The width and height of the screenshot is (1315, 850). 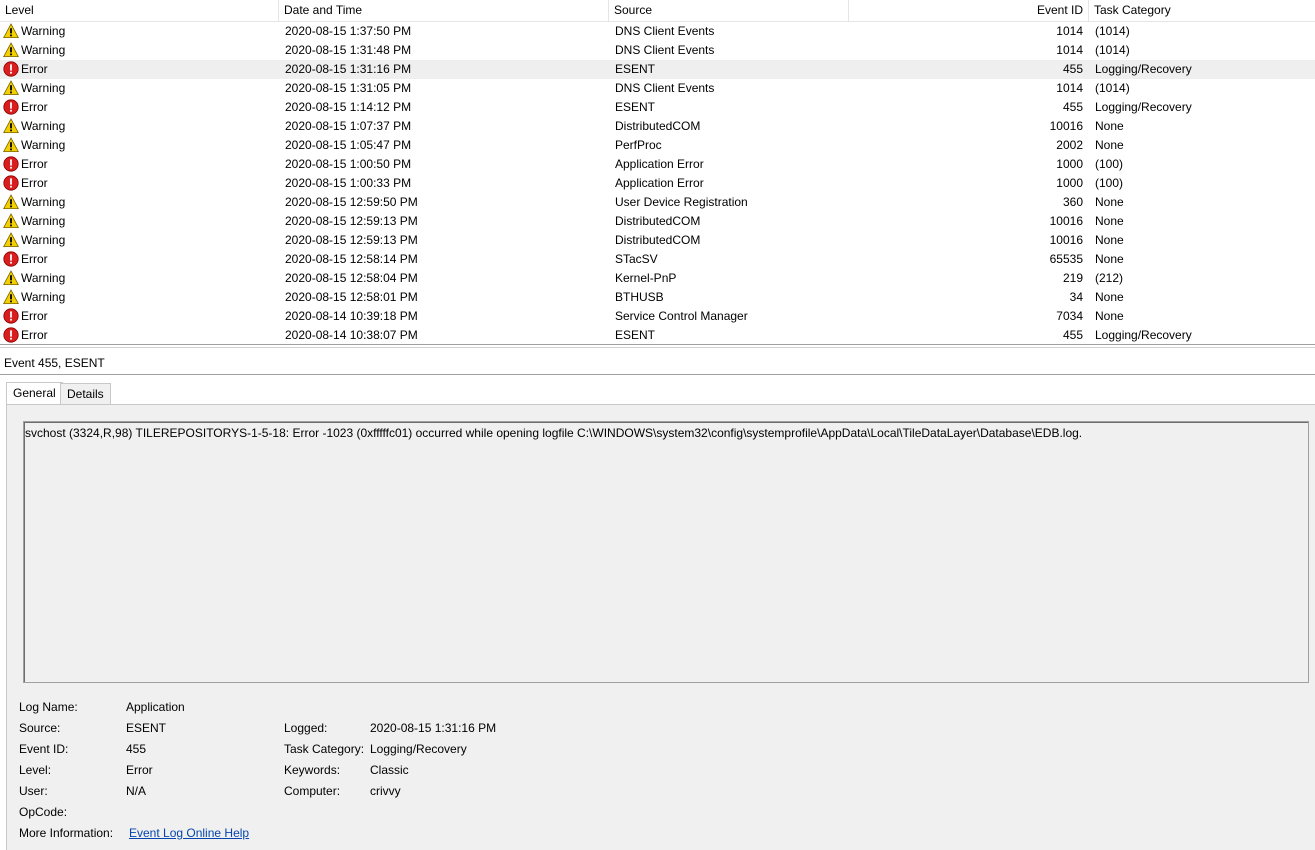 What do you see at coordinates (433, 728) in the screenshot?
I see `logged-value: 2020-08-15 1:31:16 PM` at bounding box center [433, 728].